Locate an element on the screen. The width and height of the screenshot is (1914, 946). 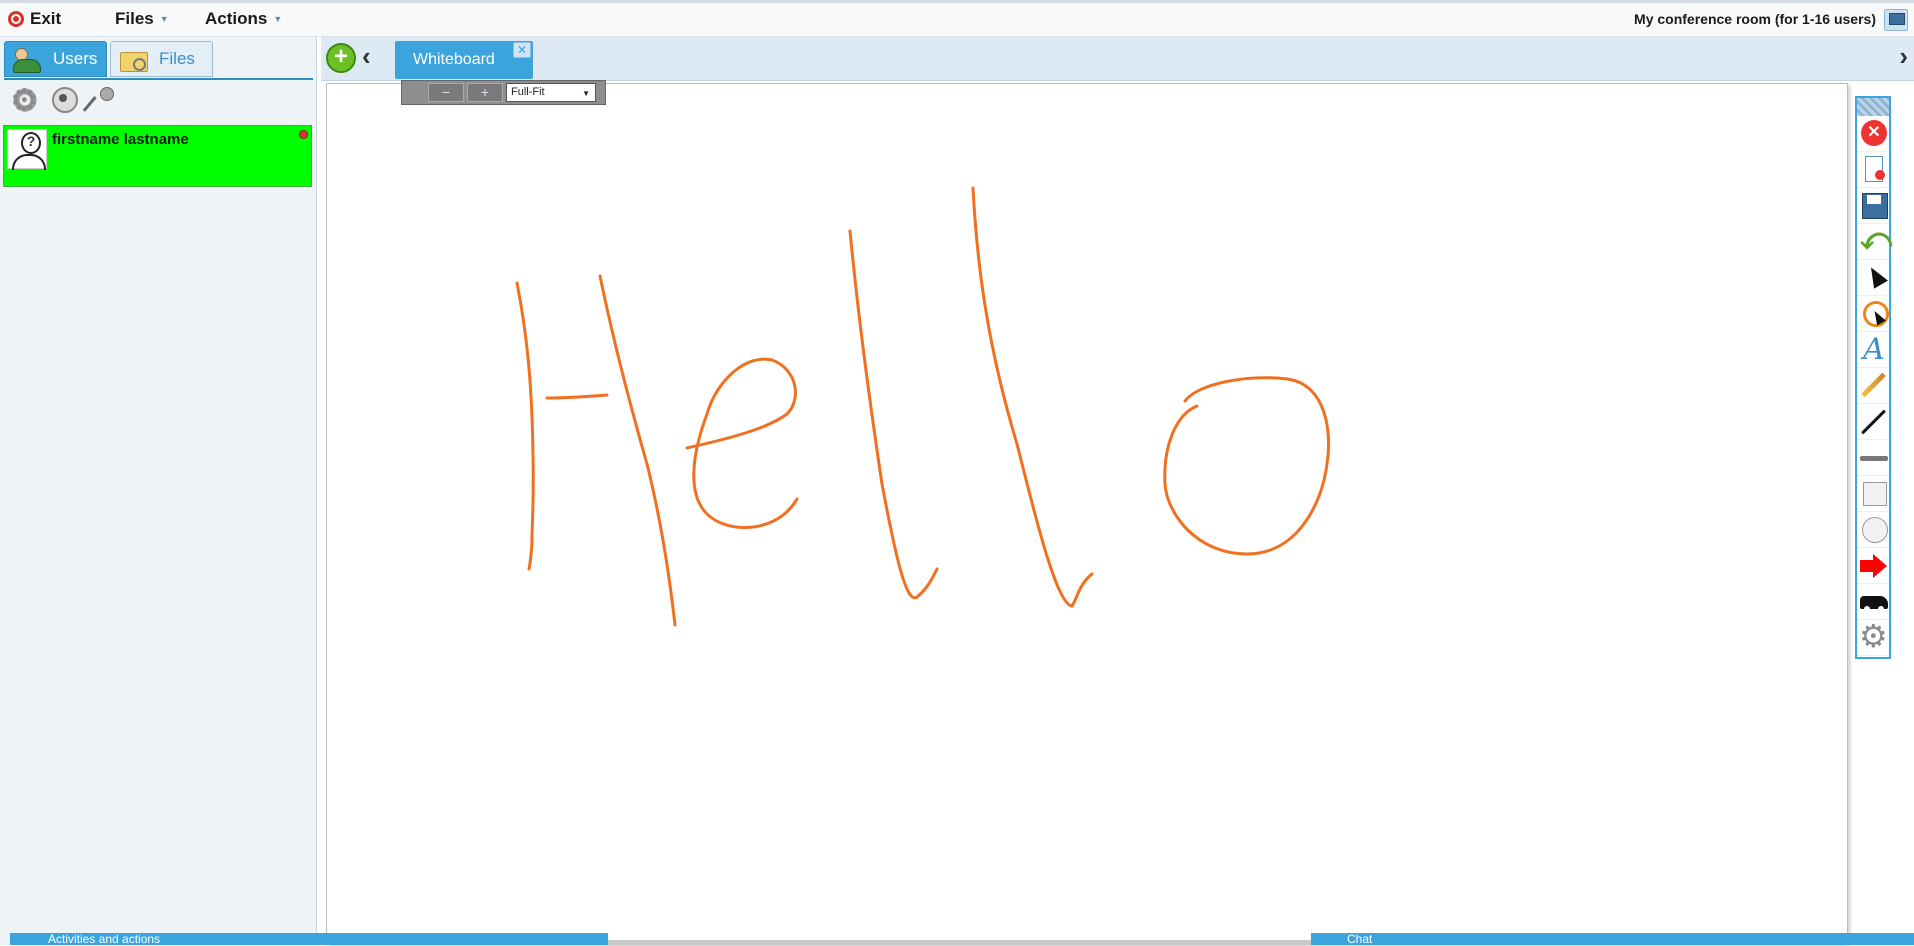
line-icon is located at coordinates (1873, 422).